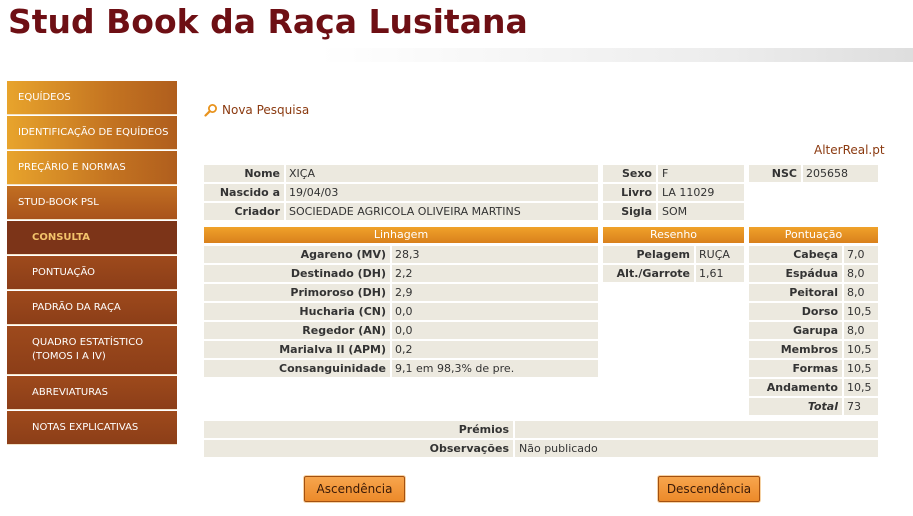  I want to click on linhagem-row-value: 28,3, so click(407, 254).